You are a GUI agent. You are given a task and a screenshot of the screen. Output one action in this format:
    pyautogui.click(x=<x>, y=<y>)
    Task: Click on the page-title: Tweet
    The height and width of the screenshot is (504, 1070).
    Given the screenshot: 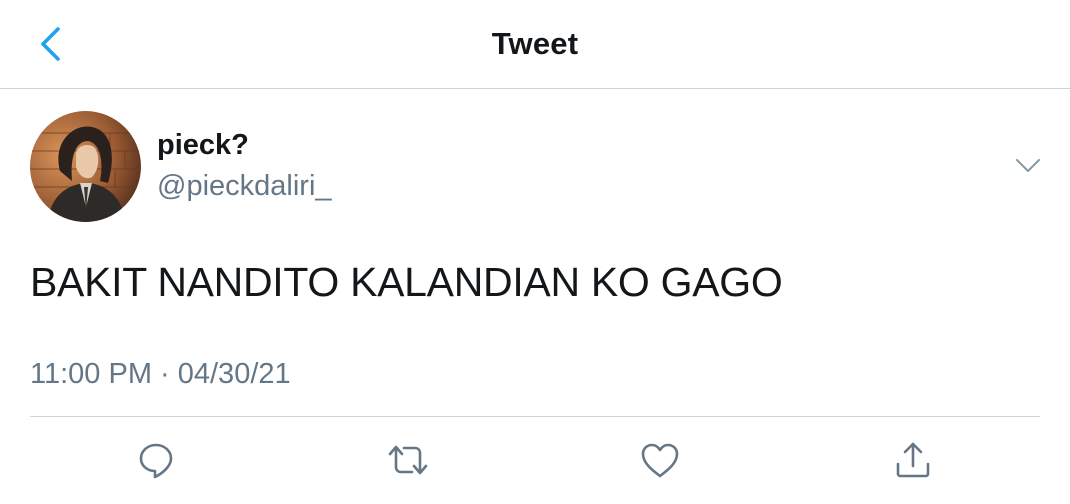 What is the action you would take?
    pyautogui.click(x=535, y=43)
    